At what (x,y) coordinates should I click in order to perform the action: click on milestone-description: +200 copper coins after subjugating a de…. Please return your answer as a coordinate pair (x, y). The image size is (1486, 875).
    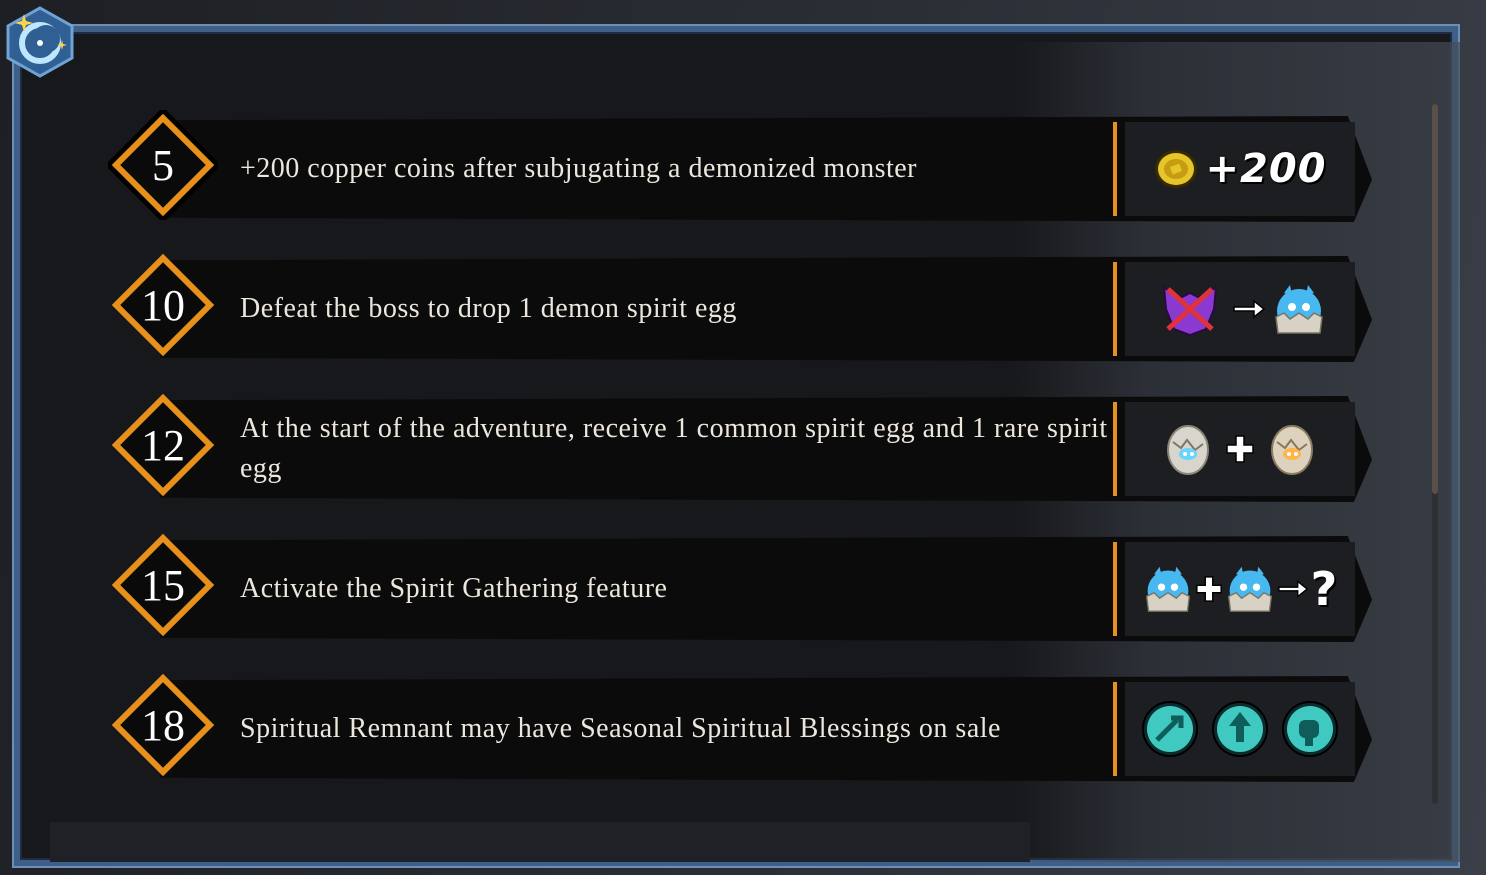
    Looking at the image, I should click on (578, 168).